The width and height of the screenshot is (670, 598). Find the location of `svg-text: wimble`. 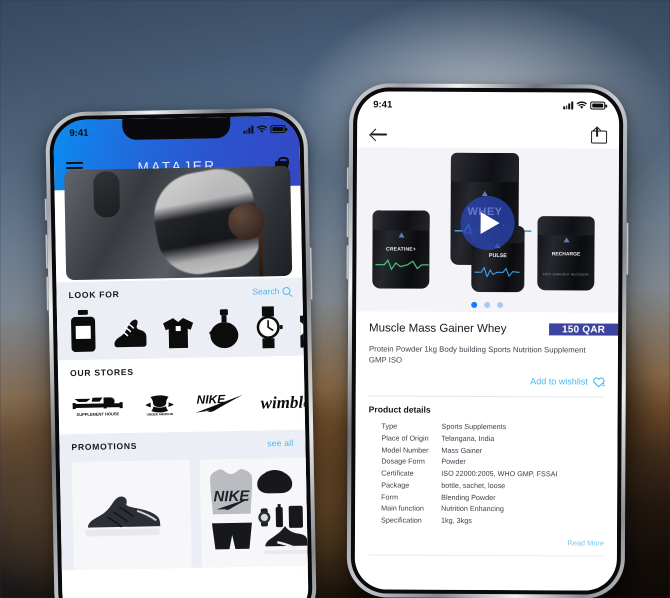

svg-text: wimble is located at coordinates (284, 403).